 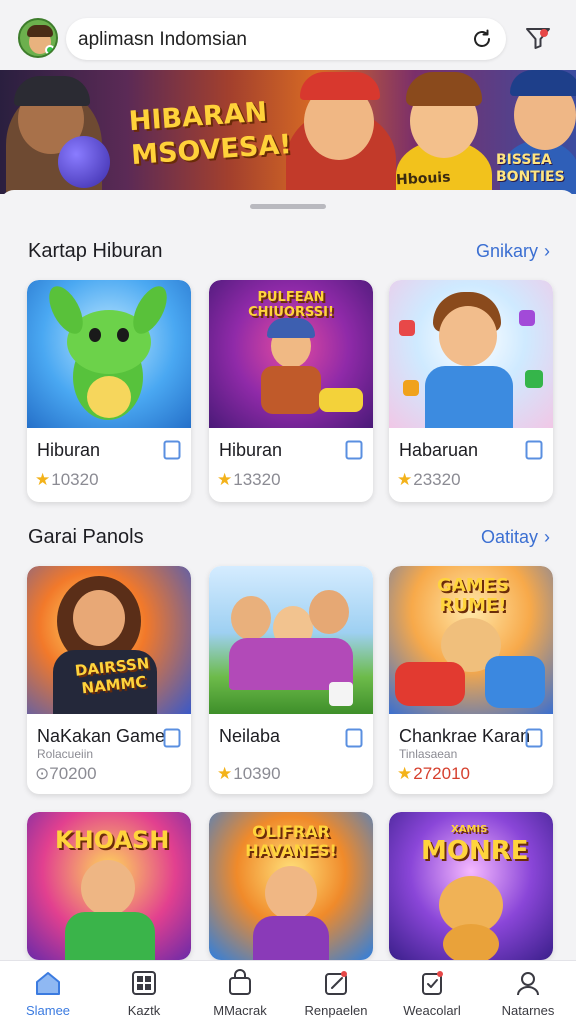 I want to click on nav-label: Kaztk, so click(x=144, y=1010).